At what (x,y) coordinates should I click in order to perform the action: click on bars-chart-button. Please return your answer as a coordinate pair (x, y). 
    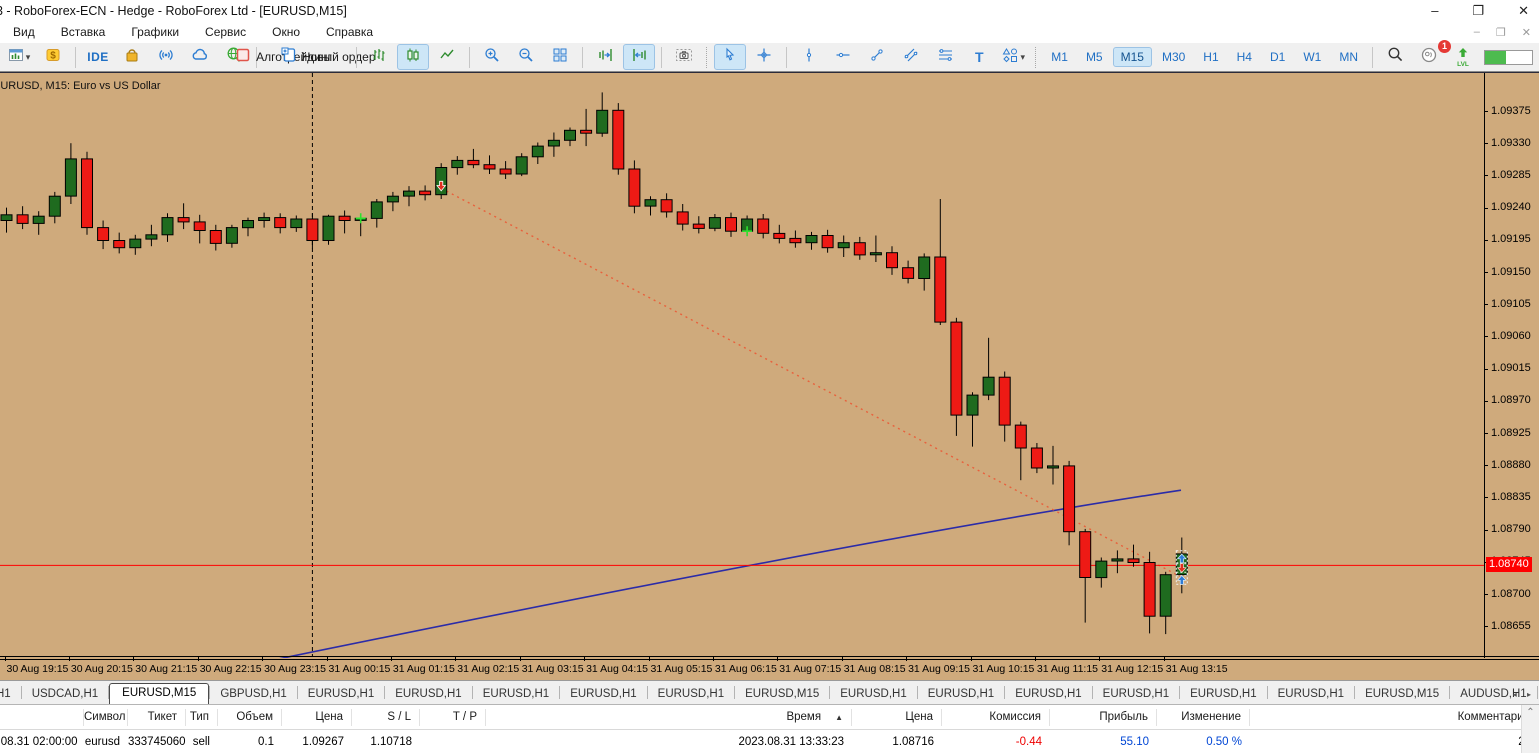
    Looking at the image, I should click on (379, 57).